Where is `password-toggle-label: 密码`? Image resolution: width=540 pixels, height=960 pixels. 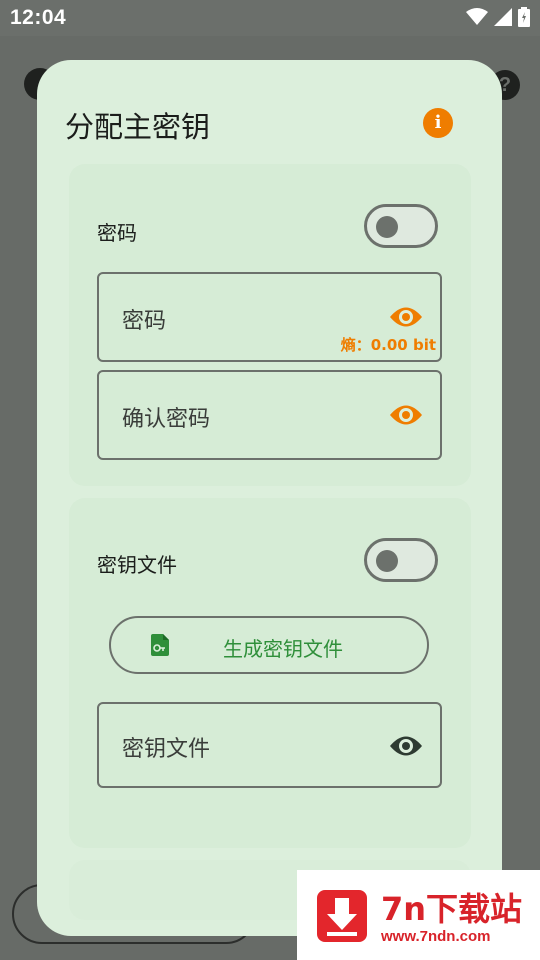
password-toggle-label: 密码 is located at coordinates (117, 233).